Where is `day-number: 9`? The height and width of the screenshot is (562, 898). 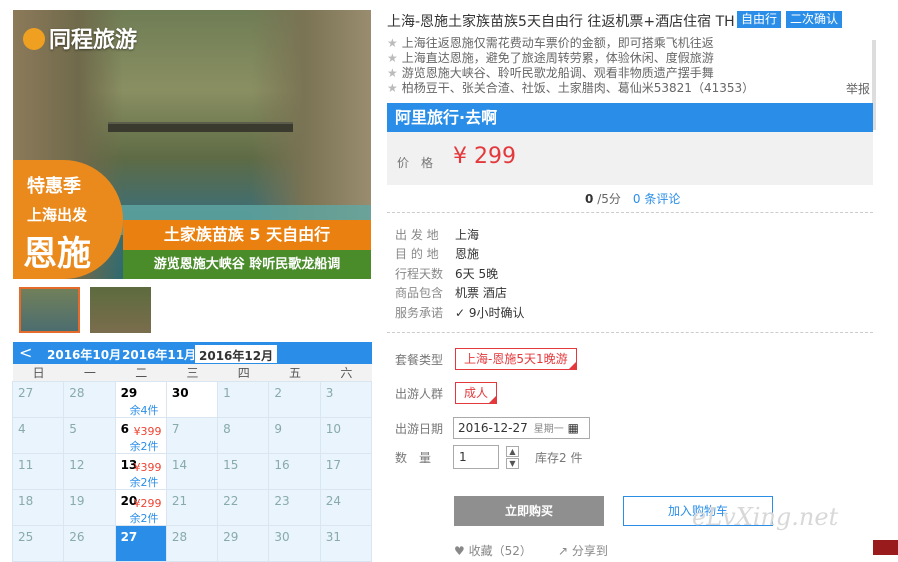
day-number: 9 is located at coordinates (278, 429).